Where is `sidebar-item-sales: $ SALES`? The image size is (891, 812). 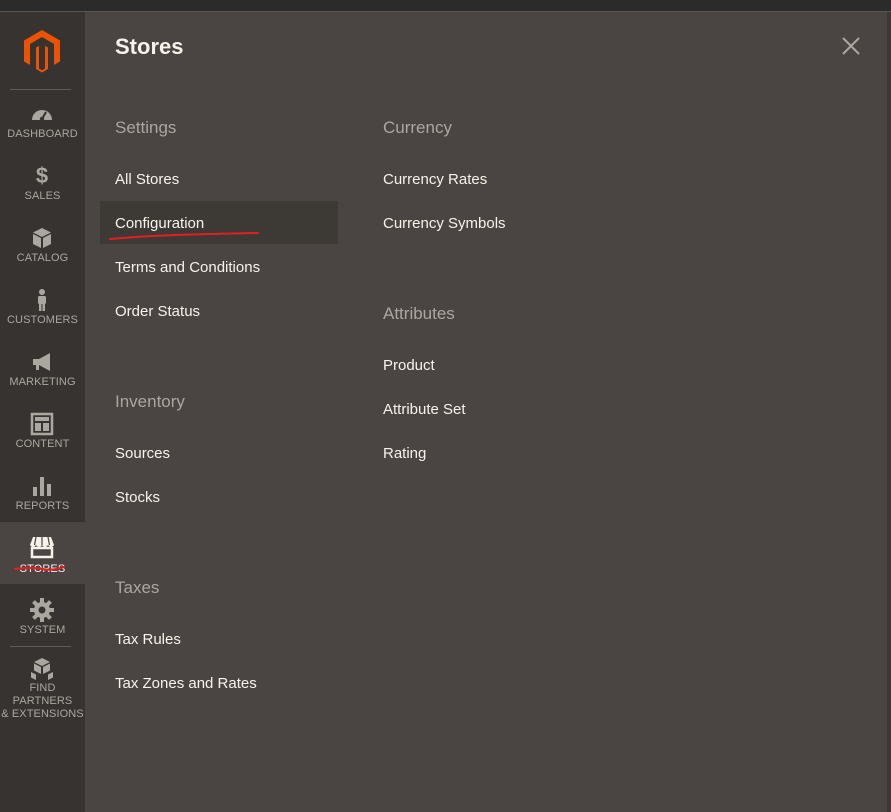 sidebar-item-sales: $ SALES is located at coordinates (42, 183).